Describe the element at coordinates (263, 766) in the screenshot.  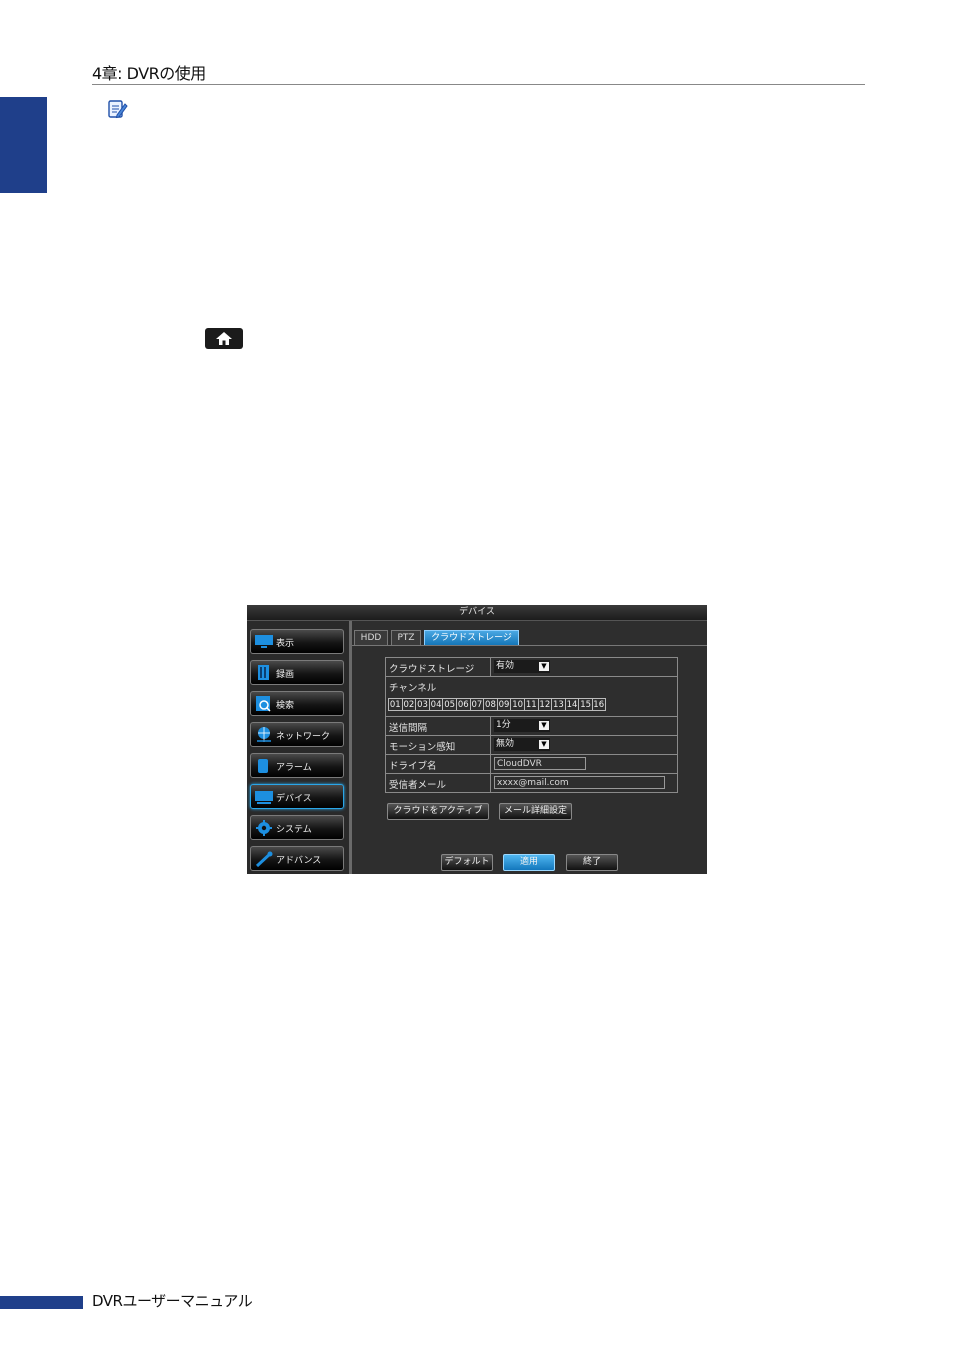
I see `alarm-icon` at that location.